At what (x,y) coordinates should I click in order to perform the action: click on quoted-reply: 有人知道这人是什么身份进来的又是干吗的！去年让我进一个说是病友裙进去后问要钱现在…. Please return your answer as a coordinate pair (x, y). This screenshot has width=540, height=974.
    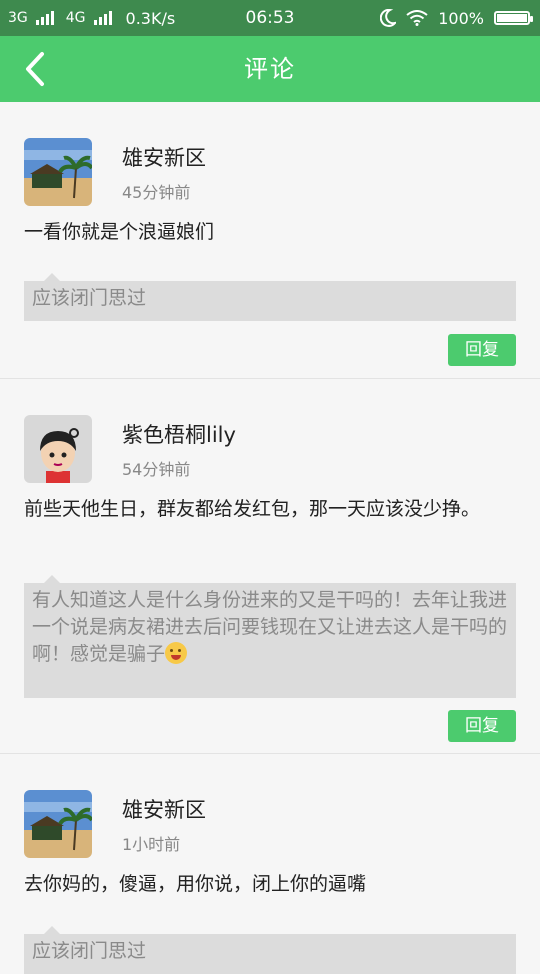
    Looking at the image, I should click on (270, 636).